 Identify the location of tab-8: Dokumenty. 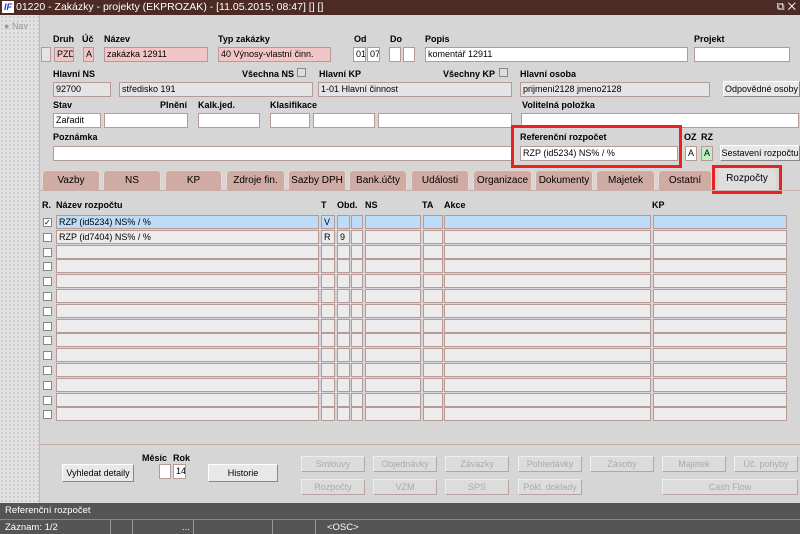
(564, 180).